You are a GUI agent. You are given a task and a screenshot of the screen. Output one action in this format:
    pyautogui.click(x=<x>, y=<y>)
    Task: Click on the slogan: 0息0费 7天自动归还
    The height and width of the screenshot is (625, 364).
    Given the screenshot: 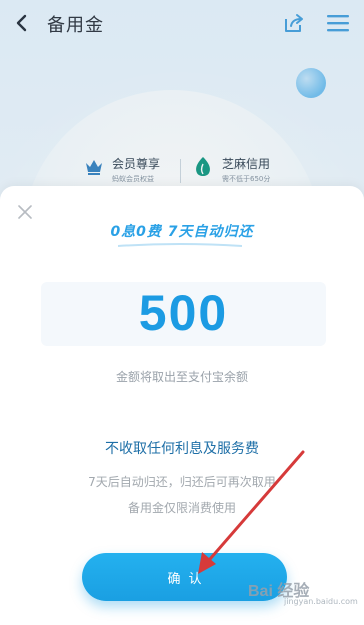 What is the action you would take?
    pyautogui.click(x=182, y=232)
    